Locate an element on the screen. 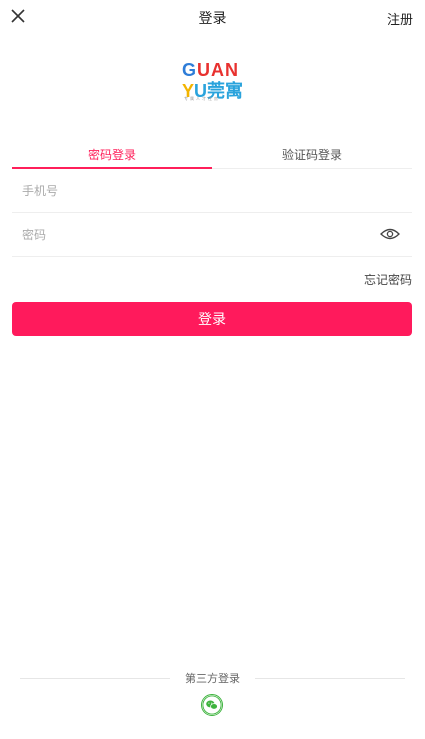 The height and width of the screenshot is (739, 425). register-link: 注册 is located at coordinates (400, 18).